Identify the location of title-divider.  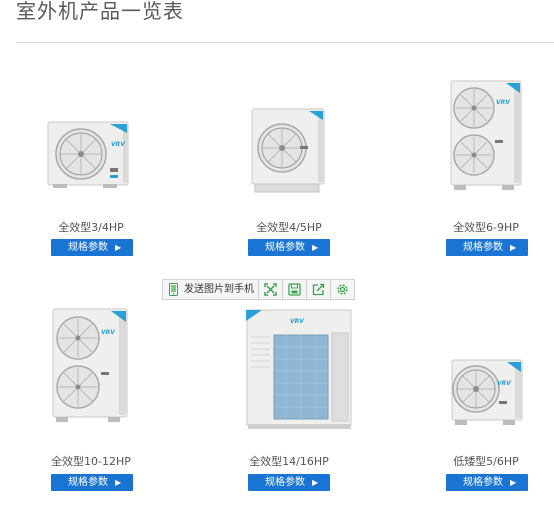
(285, 42).